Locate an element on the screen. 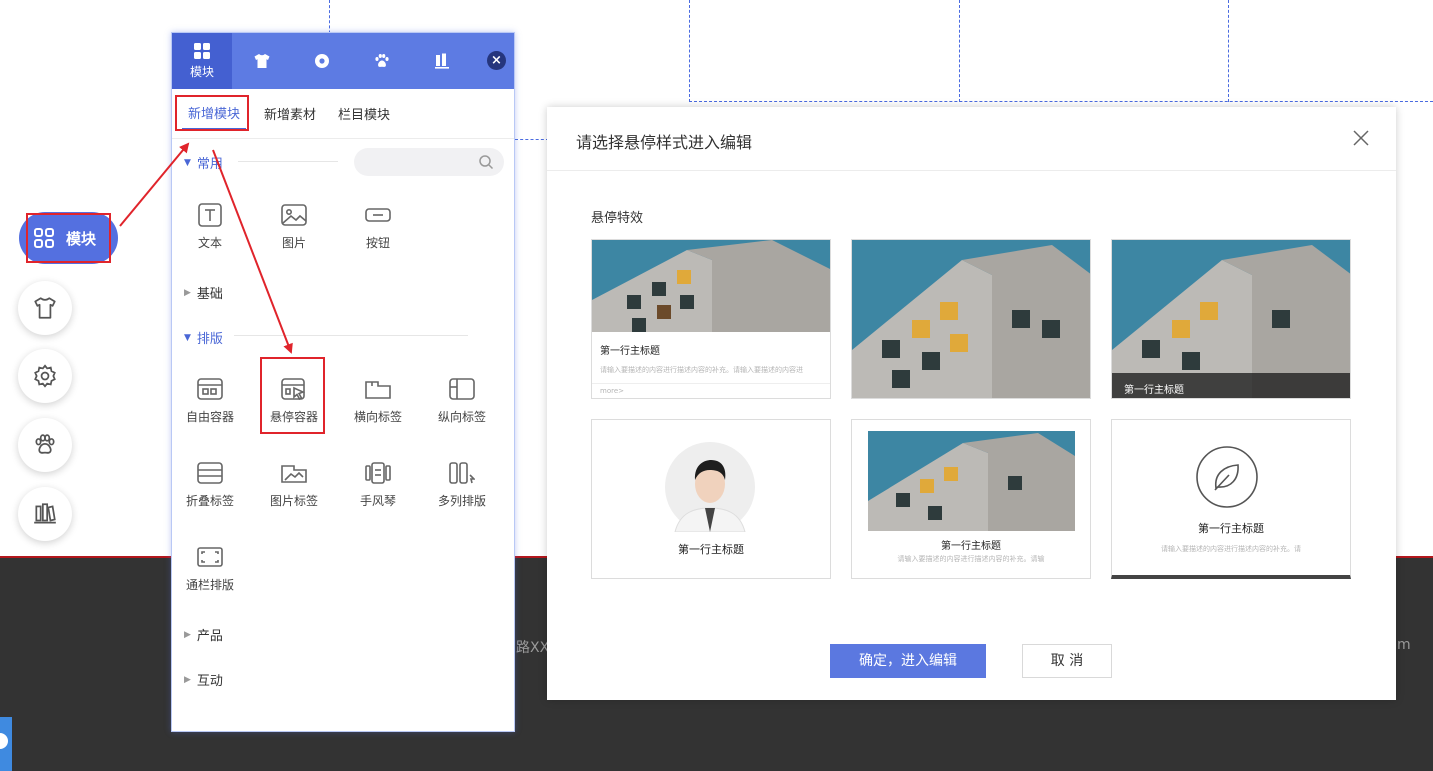 This screenshot has height=771, width=1433. module-free-container-label: 自由容器 is located at coordinates (209, 417).